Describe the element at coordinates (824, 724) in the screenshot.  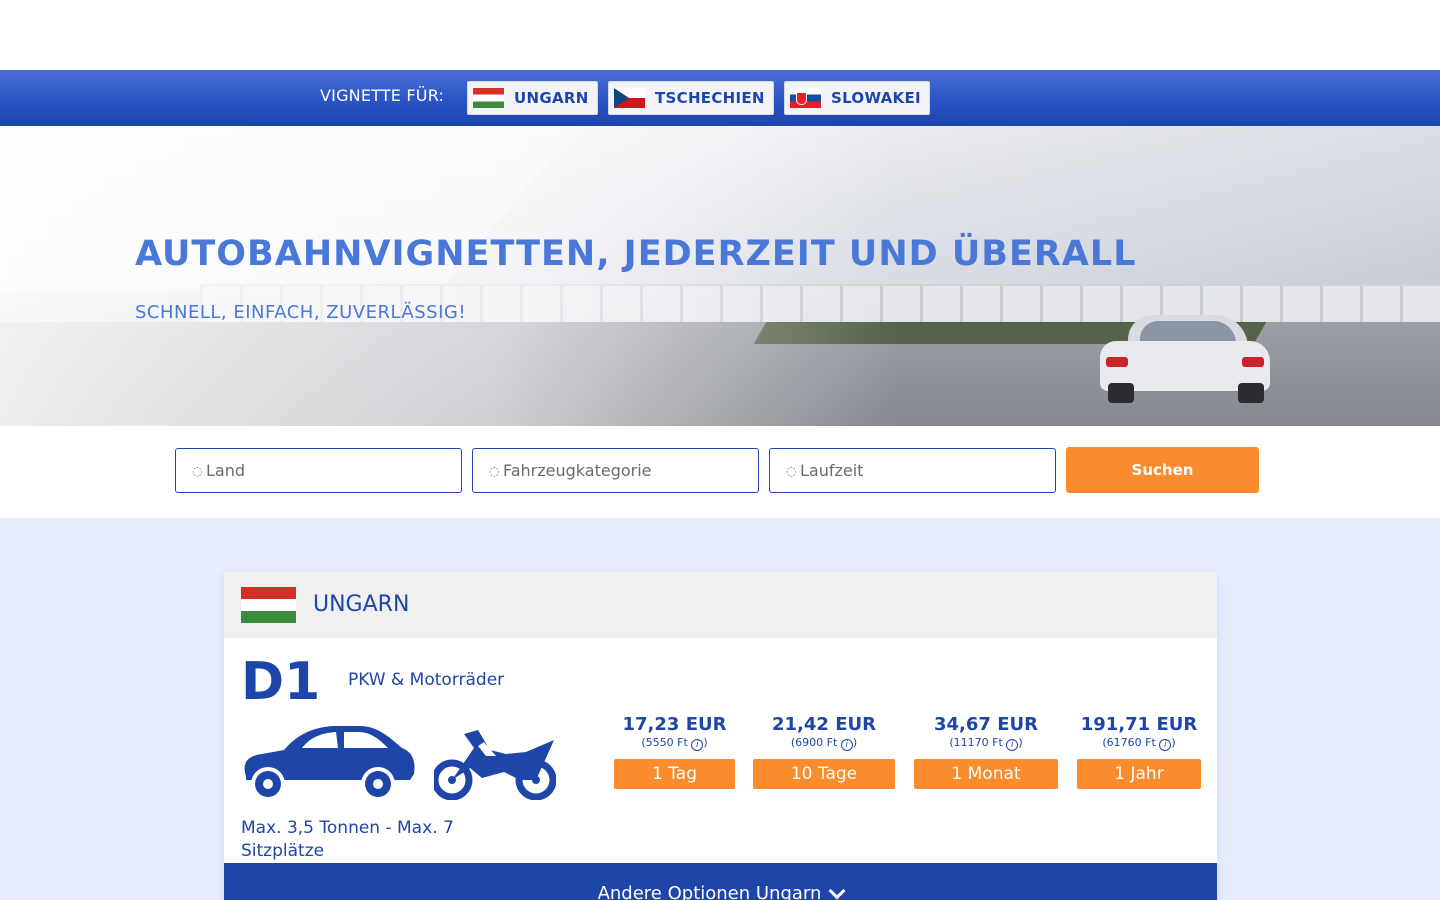
I see `price-eur: 21,42 EUR` at that location.